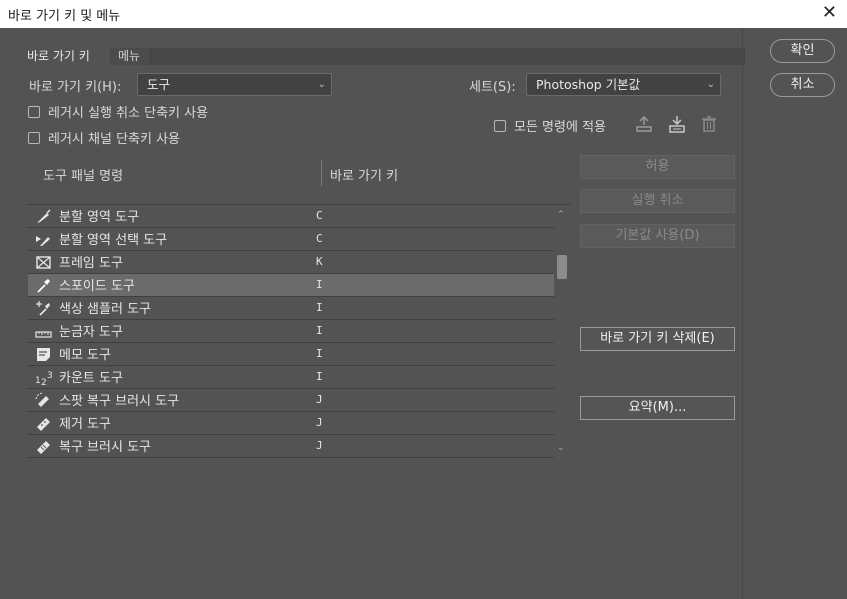  Describe the element at coordinates (492, 87) in the screenshot. I see `set-label: 세트(S):` at that location.